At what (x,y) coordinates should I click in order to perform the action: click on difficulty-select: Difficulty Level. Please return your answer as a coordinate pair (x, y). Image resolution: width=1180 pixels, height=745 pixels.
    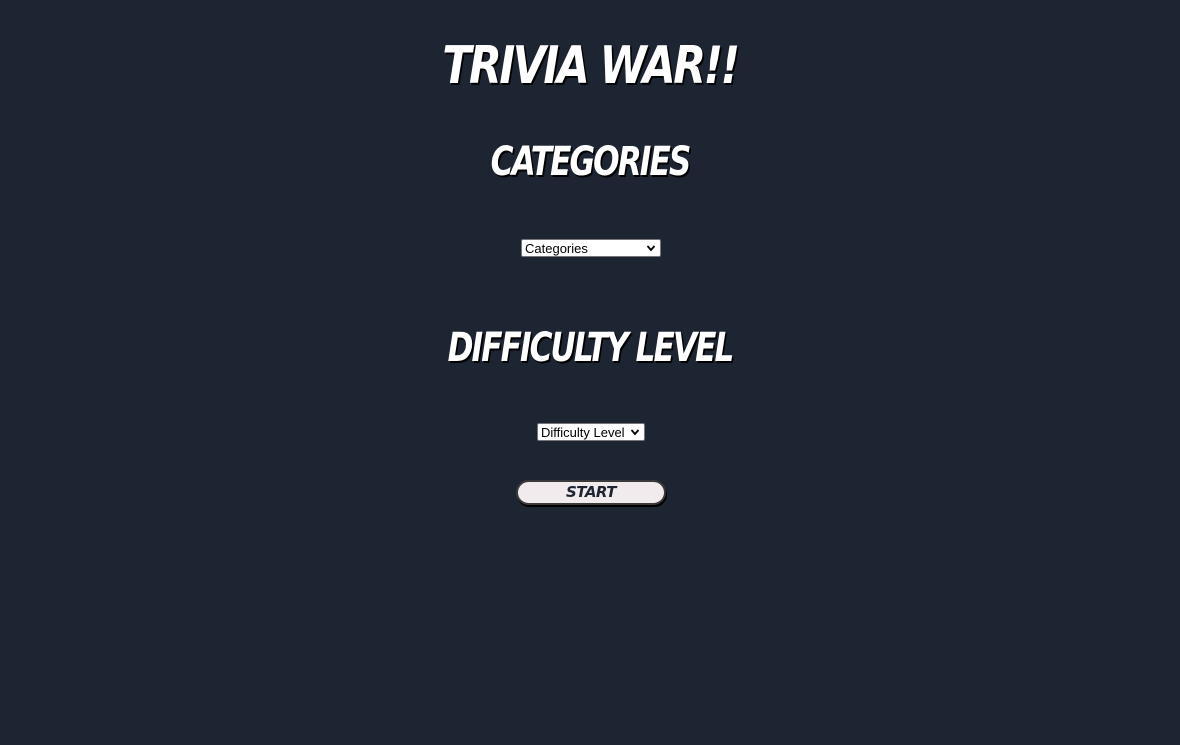
    Looking at the image, I should click on (591, 432).